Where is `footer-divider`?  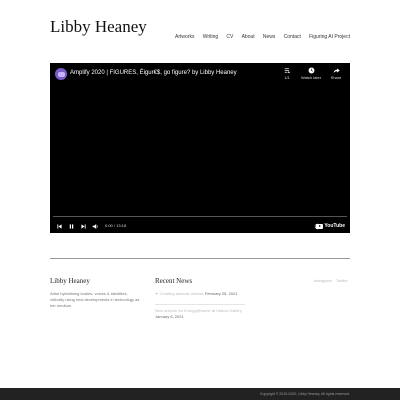
footer-divider is located at coordinates (200, 258).